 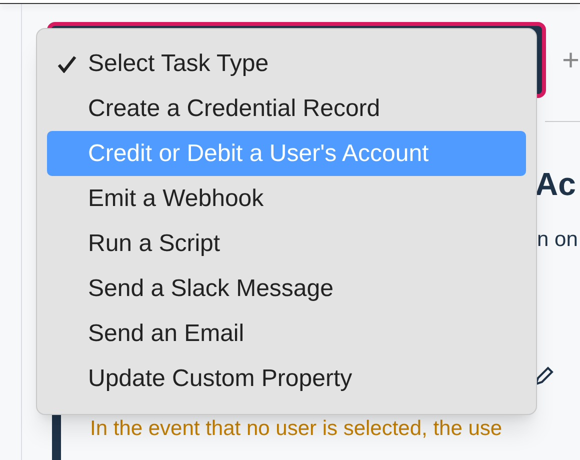 I want to click on menu-item: Select Task Type, so click(x=286, y=63).